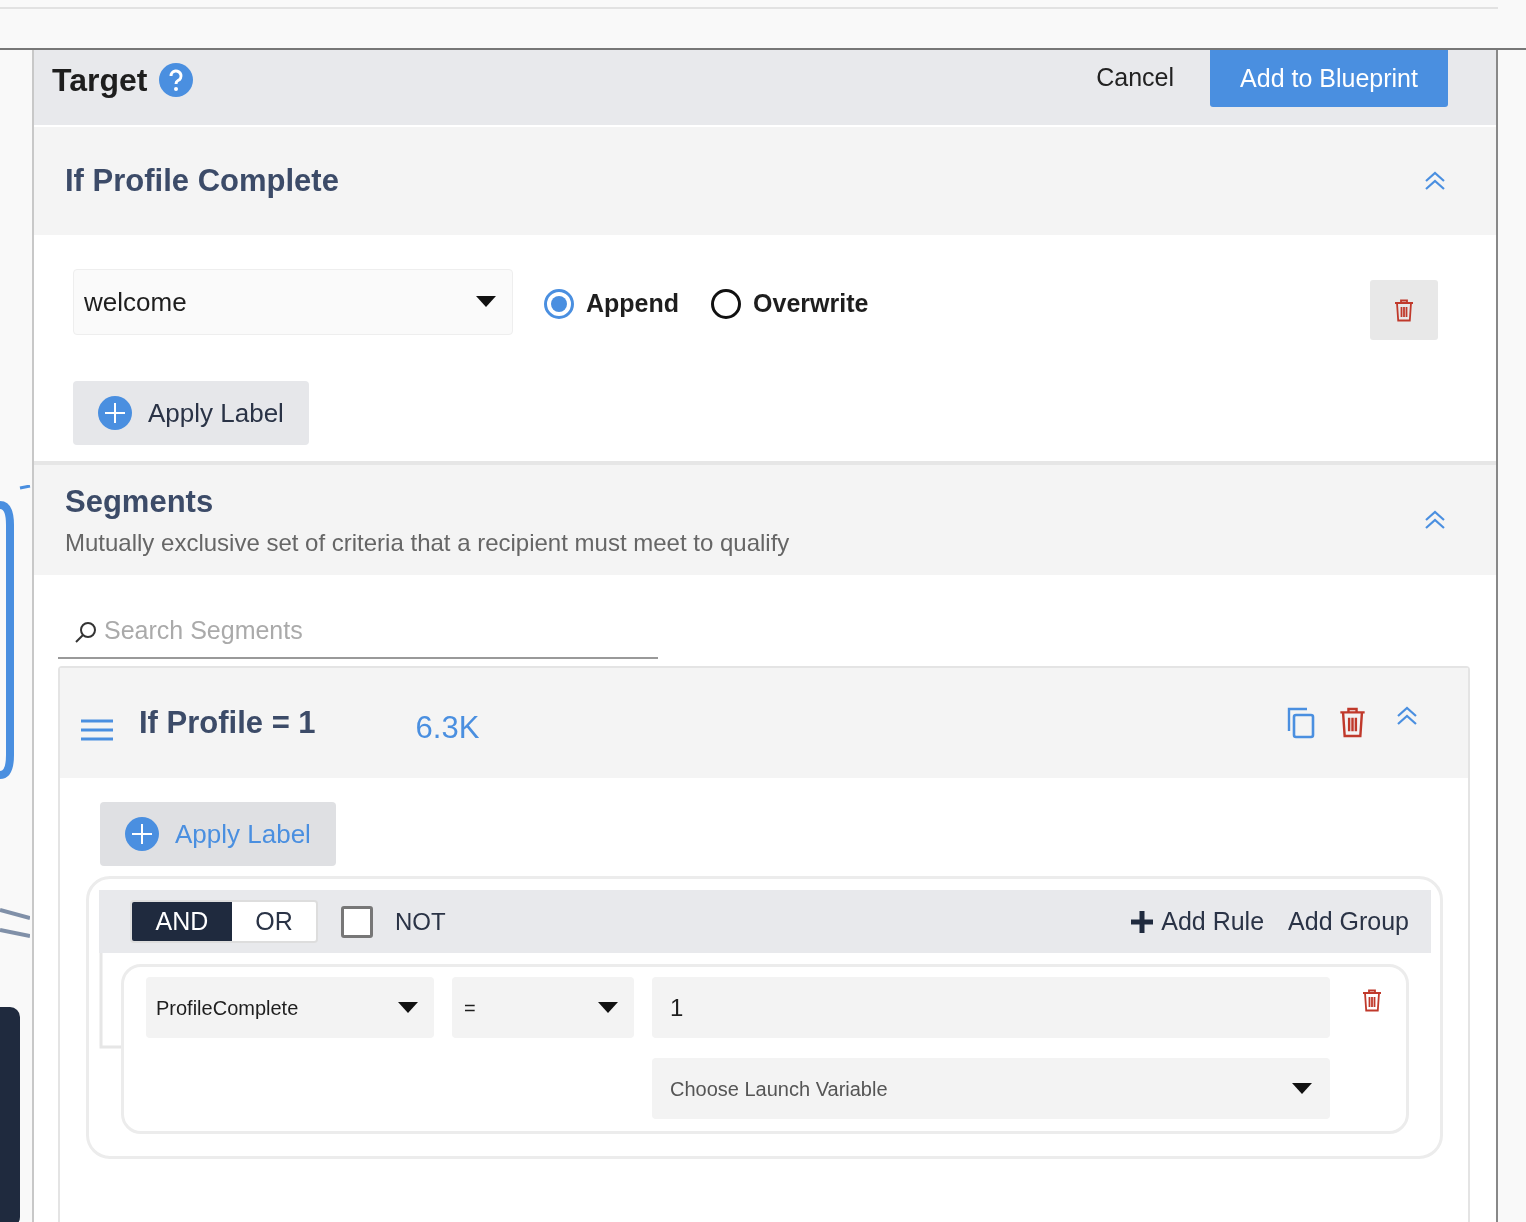 Image resolution: width=1526 pixels, height=1222 pixels. What do you see at coordinates (86, 632) in the screenshot?
I see `search-icon` at bounding box center [86, 632].